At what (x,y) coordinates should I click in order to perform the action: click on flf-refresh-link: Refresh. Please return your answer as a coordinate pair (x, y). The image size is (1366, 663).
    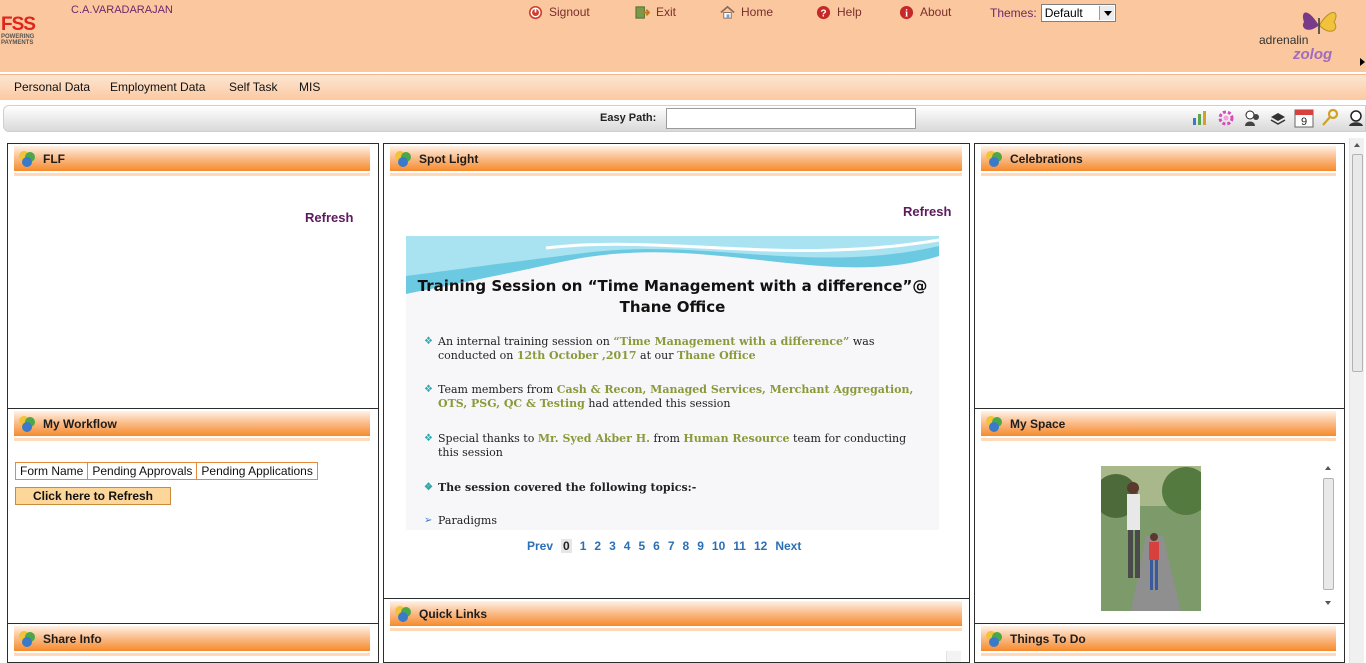
    Looking at the image, I should click on (329, 217).